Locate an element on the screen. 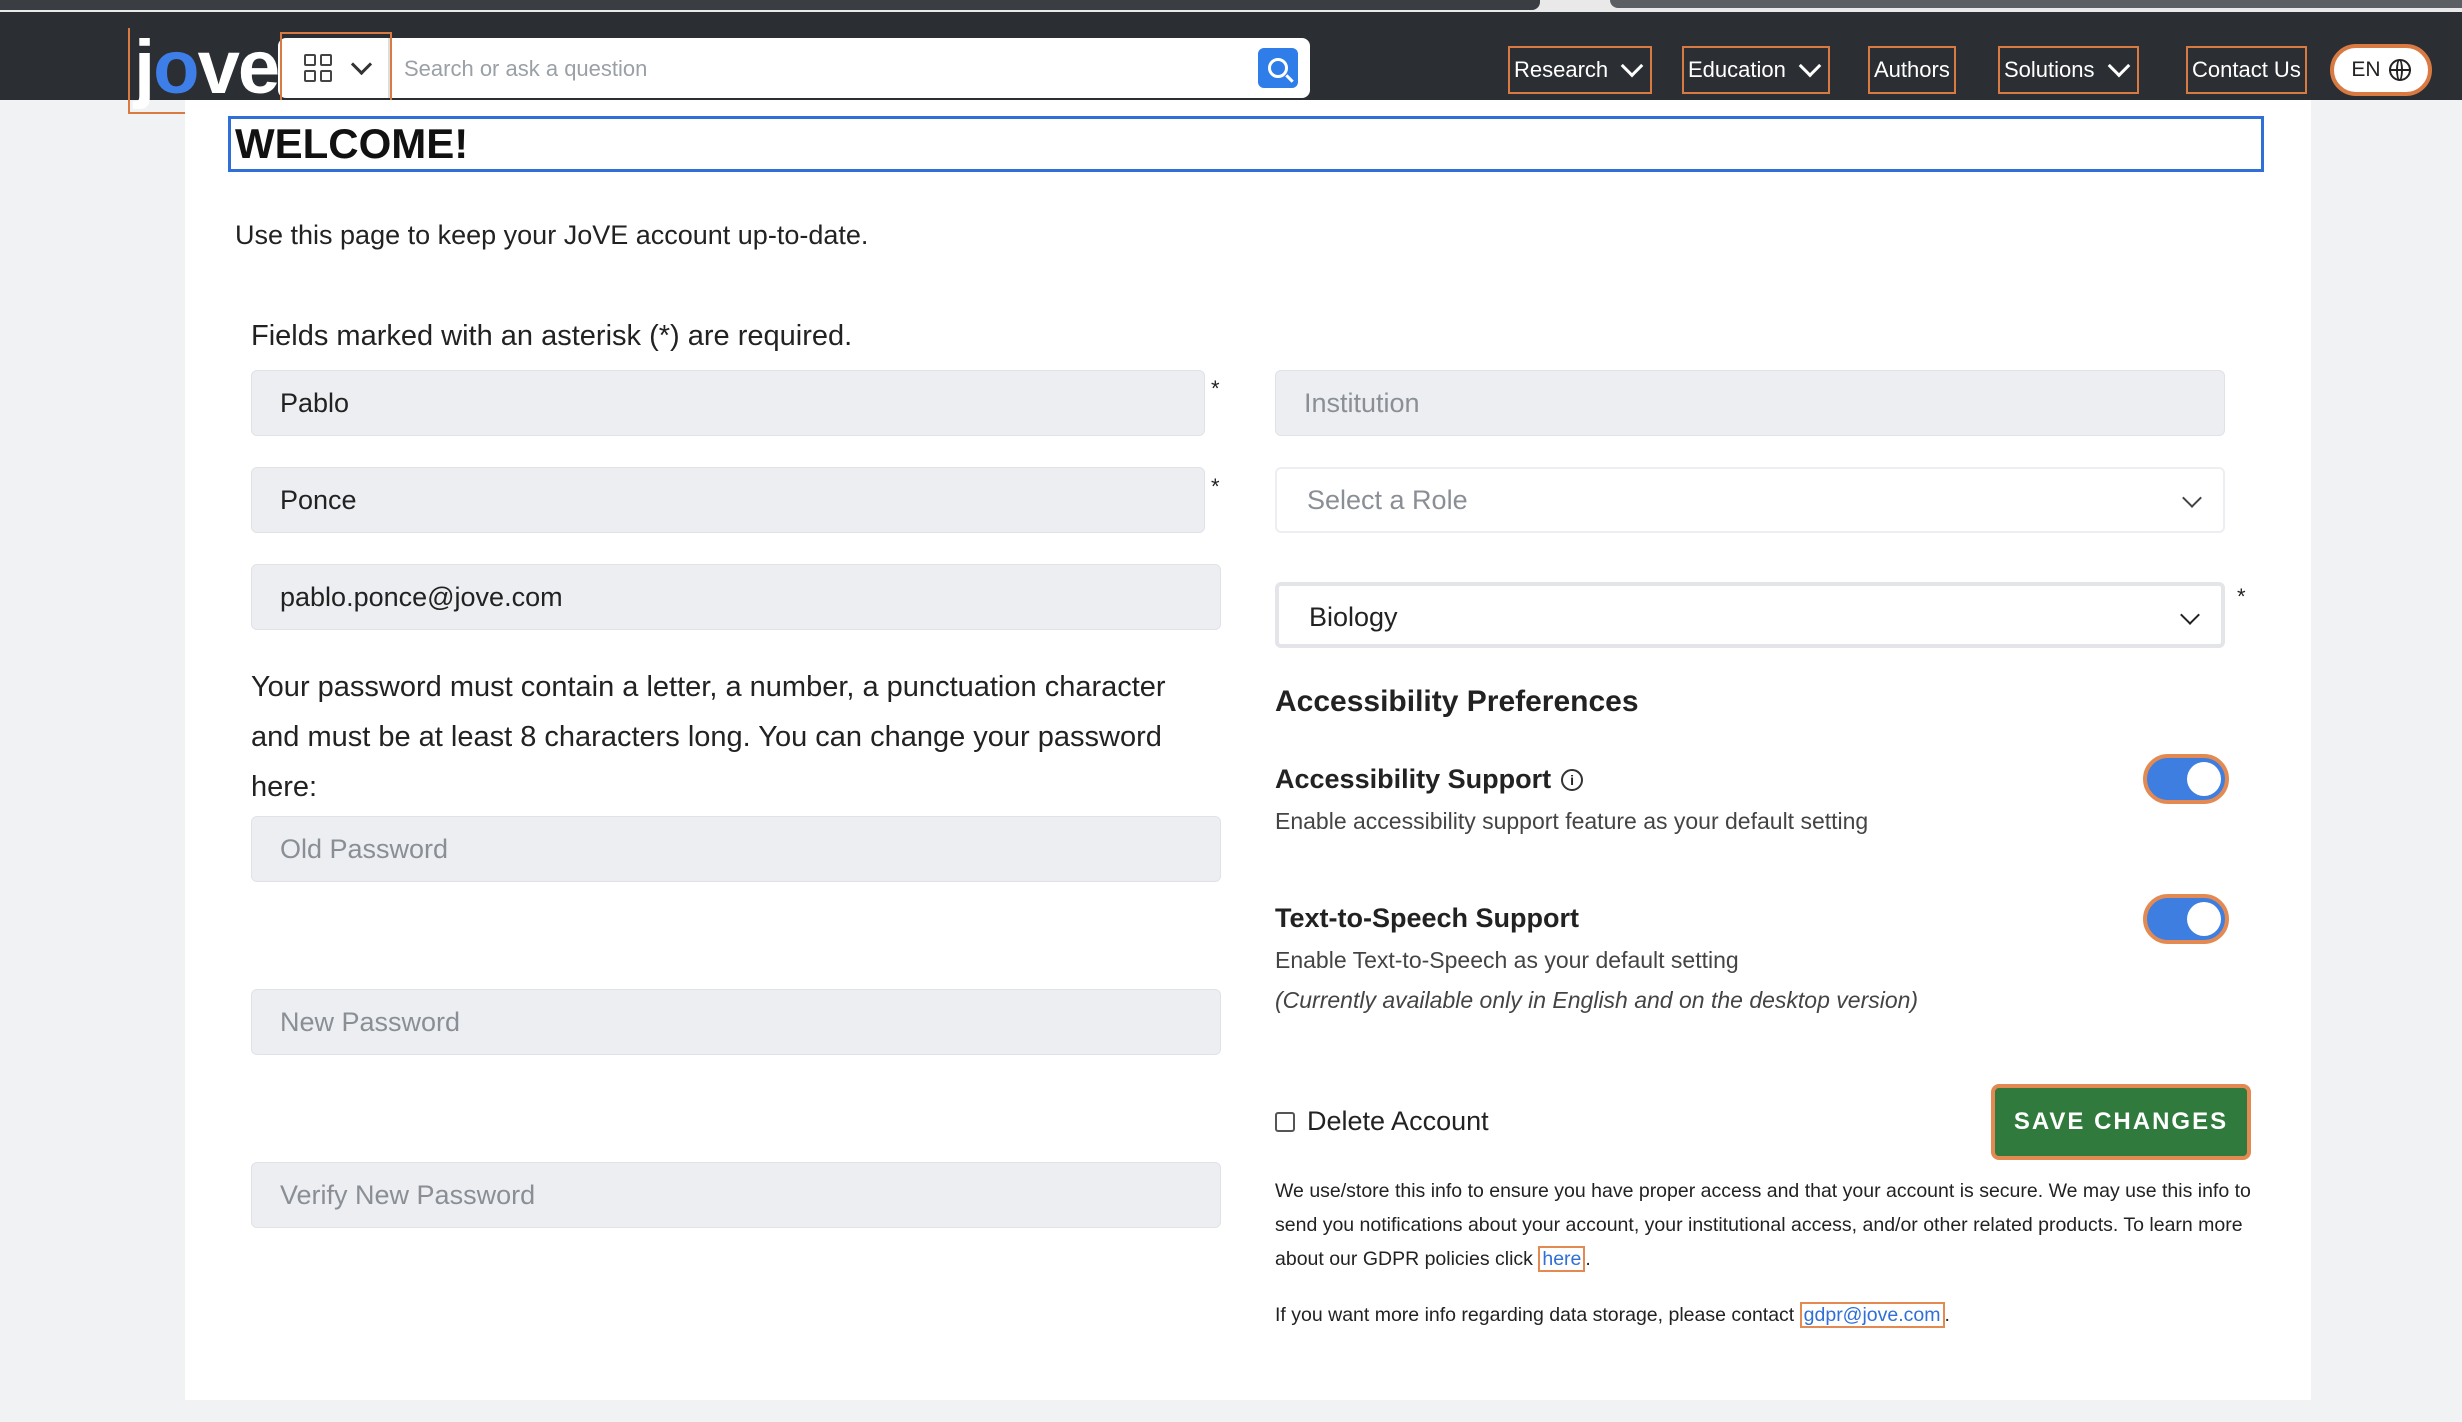 This screenshot has width=2462, height=1422. language-selector: EN is located at coordinates (2381, 70).